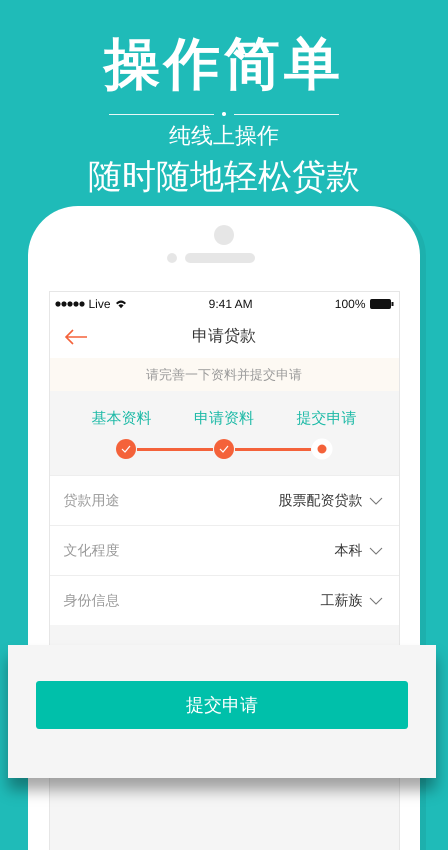  Describe the element at coordinates (76, 337) in the screenshot. I see `back-arrow-icon` at that location.